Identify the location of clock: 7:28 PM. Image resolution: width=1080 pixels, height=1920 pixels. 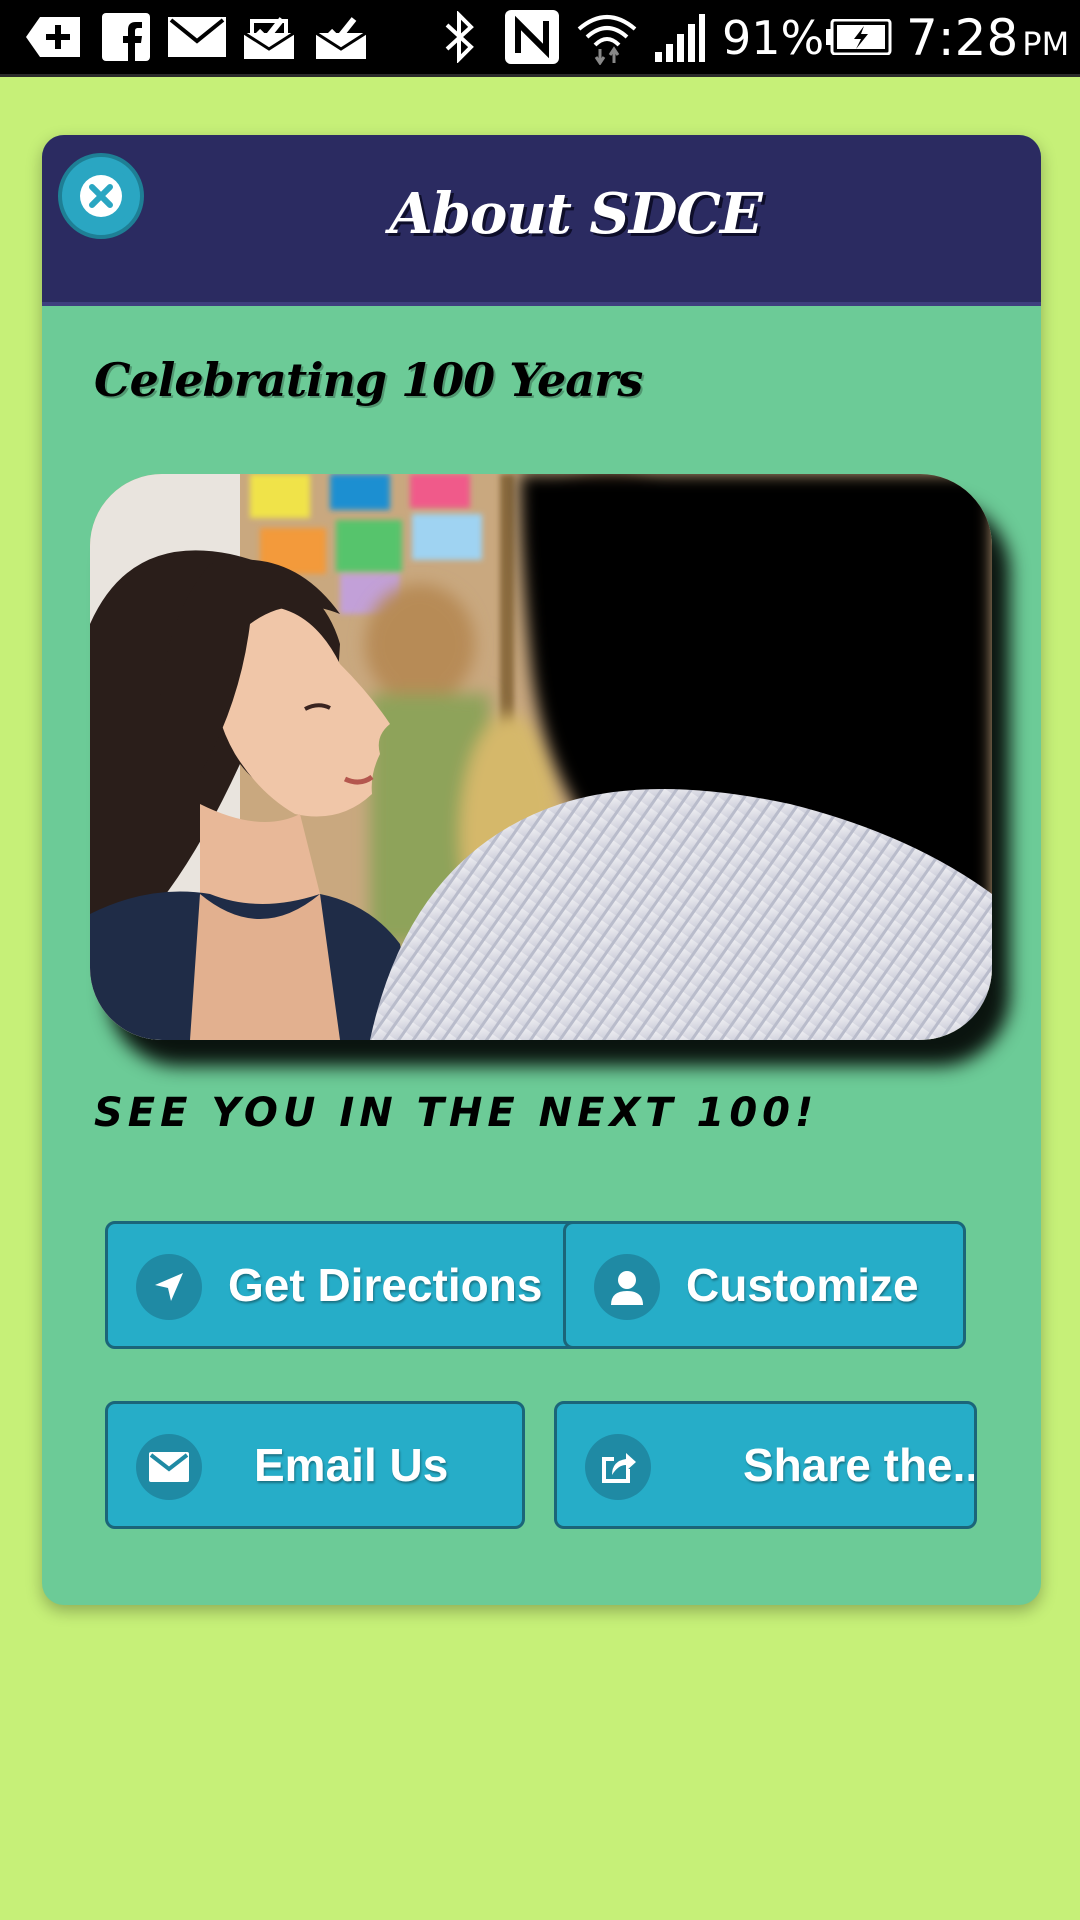
(987, 41).